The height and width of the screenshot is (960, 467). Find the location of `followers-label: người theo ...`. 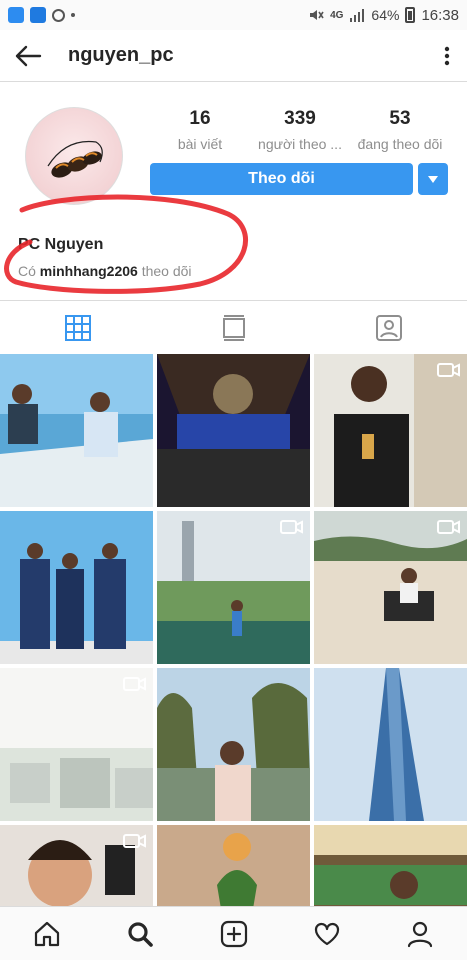

followers-label: người theo ... is located at coordinates (300, 144).